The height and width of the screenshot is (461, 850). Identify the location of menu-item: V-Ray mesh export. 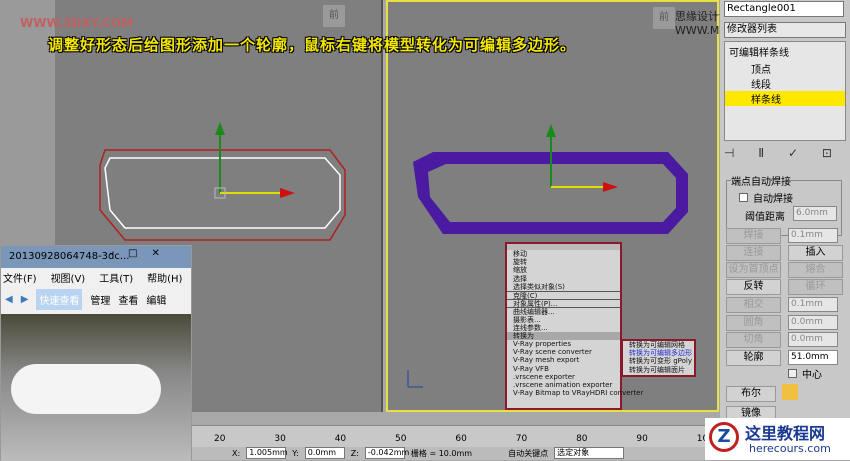
(563, 360).